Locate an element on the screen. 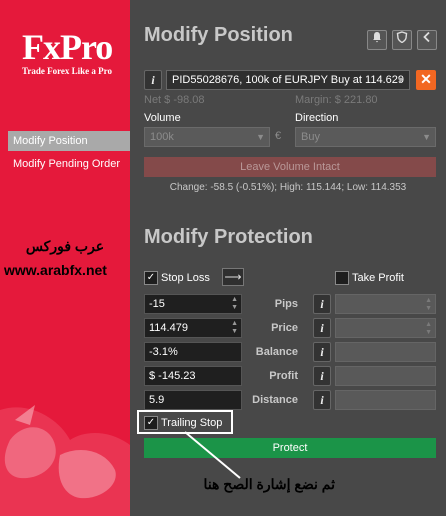 This screenshot has width=446, height=516. net-value: Net $ -98.08 is located at coordinates (174, 100).